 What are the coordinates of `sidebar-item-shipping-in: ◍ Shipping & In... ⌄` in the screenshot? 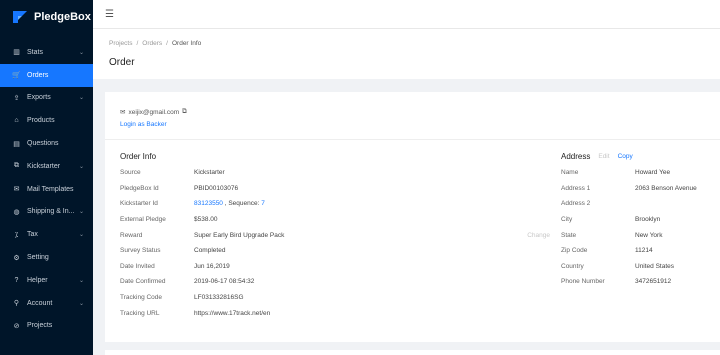 It's located at (46, 212).